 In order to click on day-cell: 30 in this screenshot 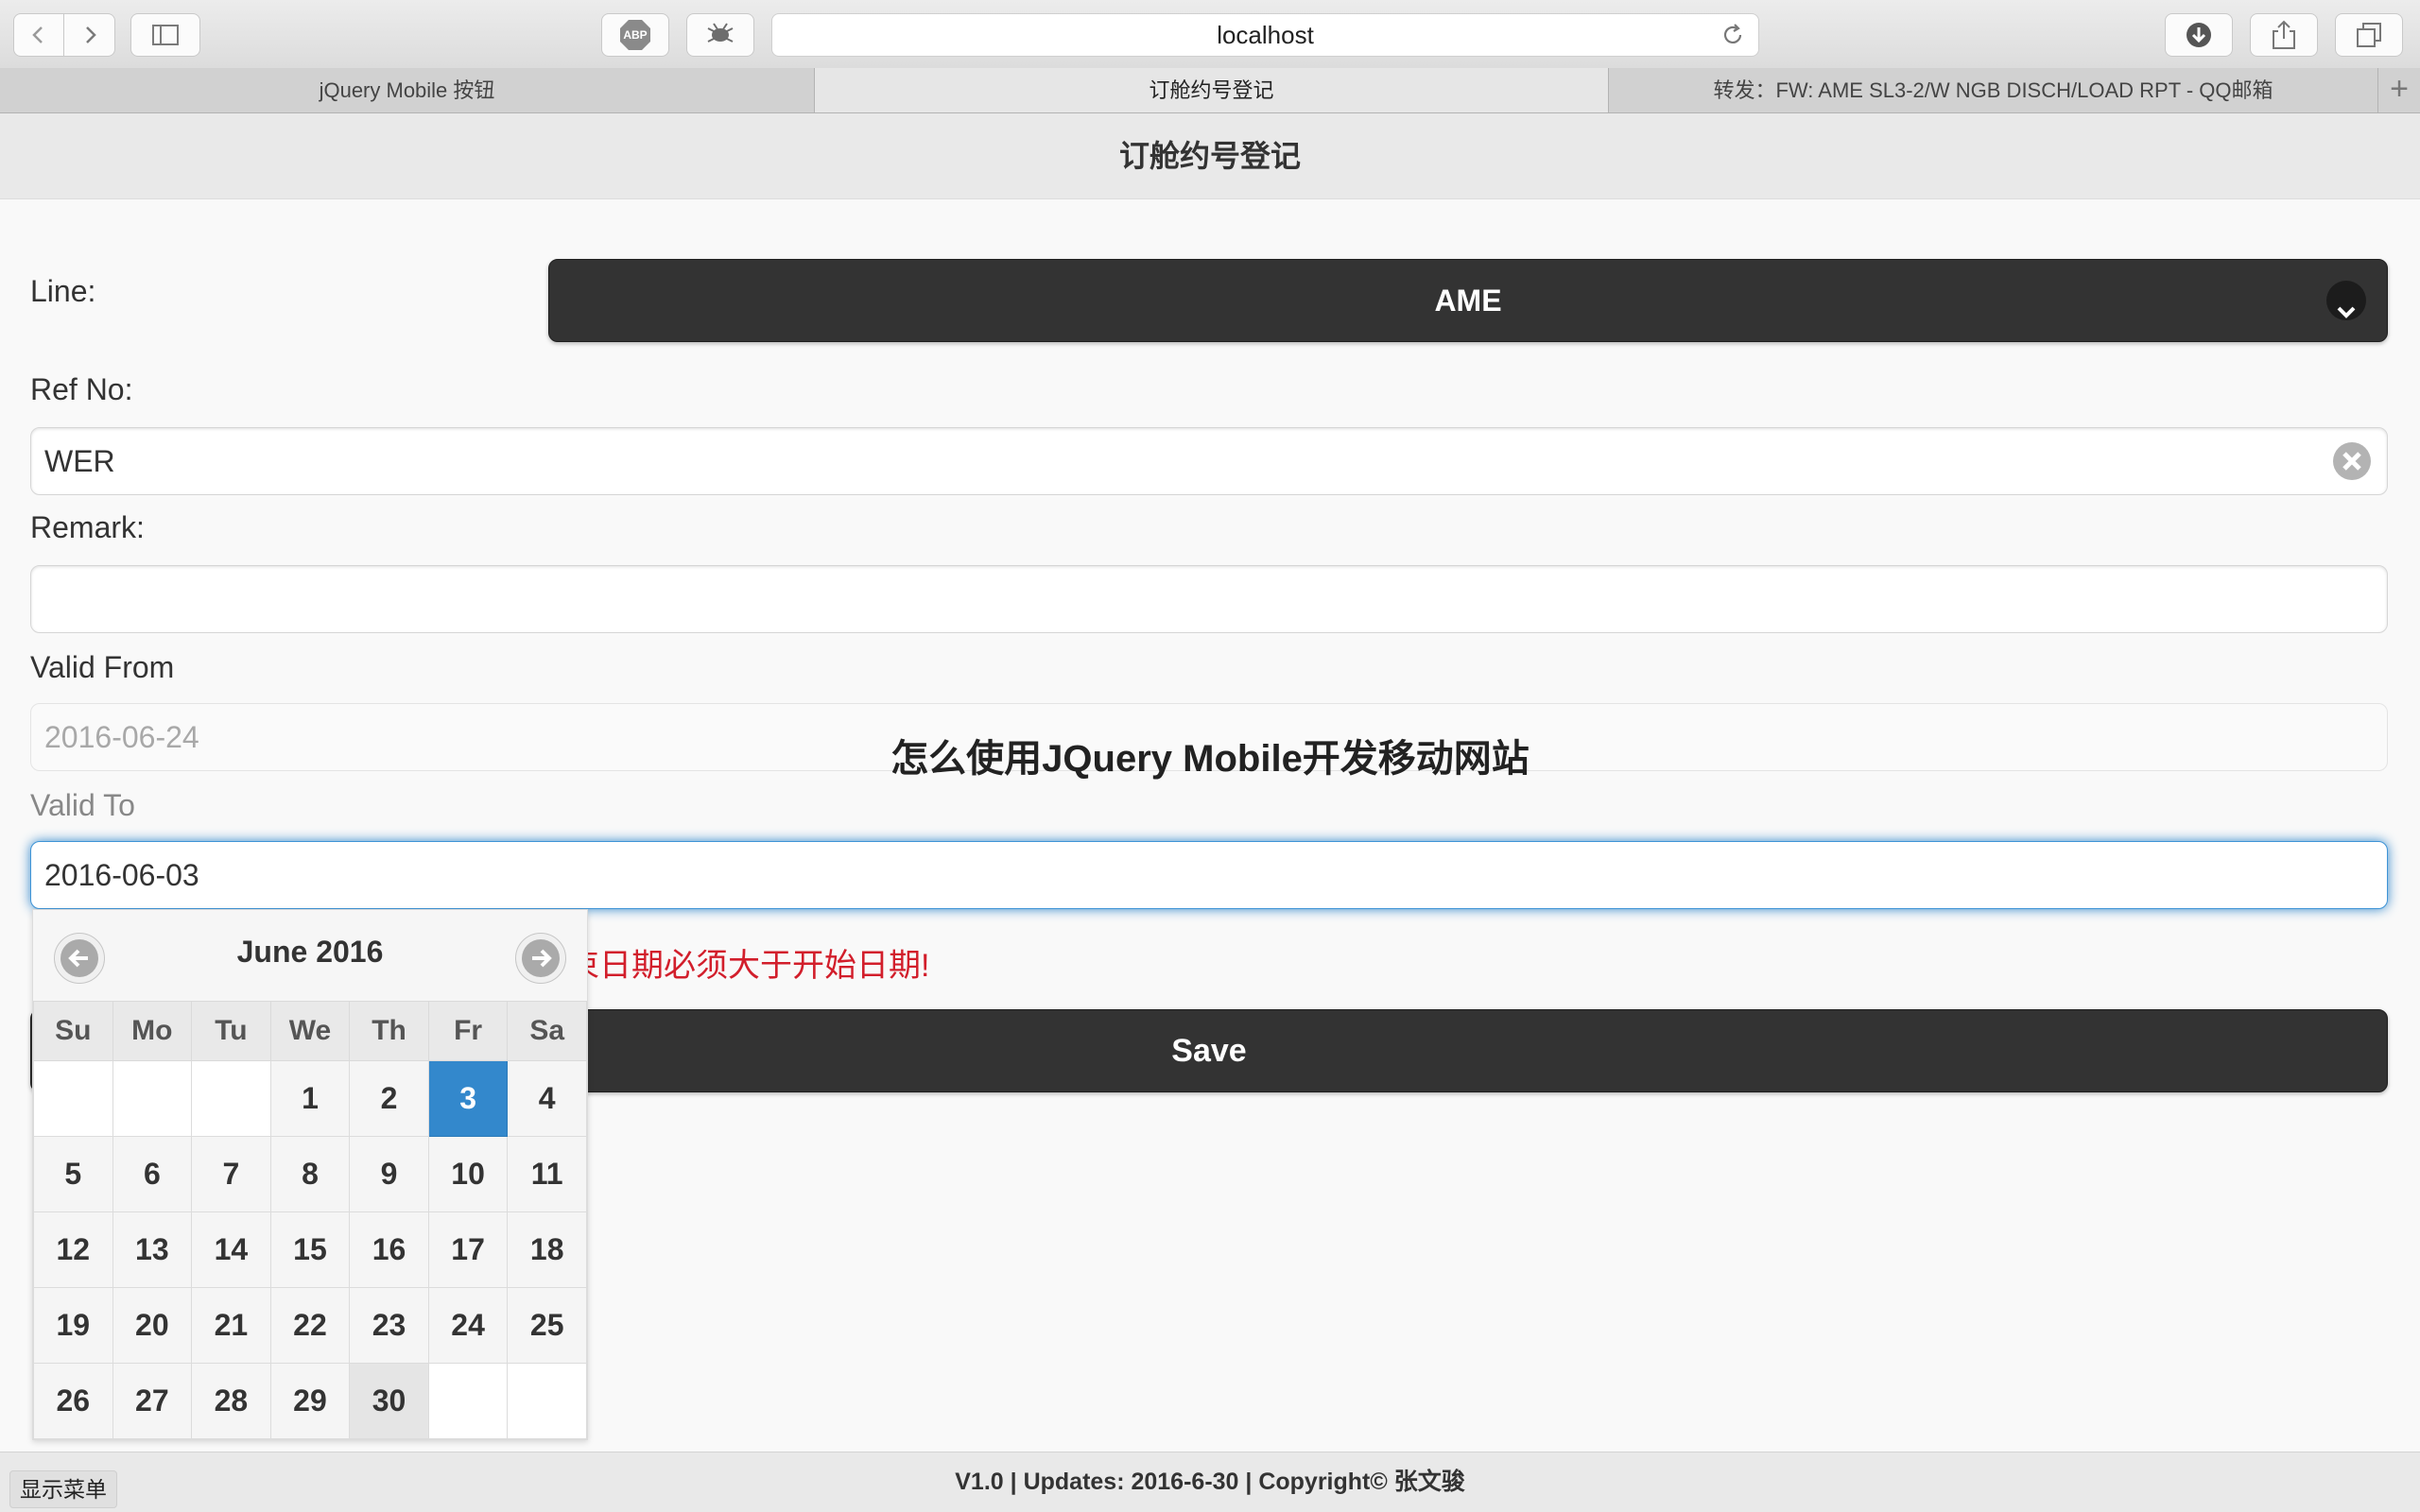, I will do `click(389, 1401)`.